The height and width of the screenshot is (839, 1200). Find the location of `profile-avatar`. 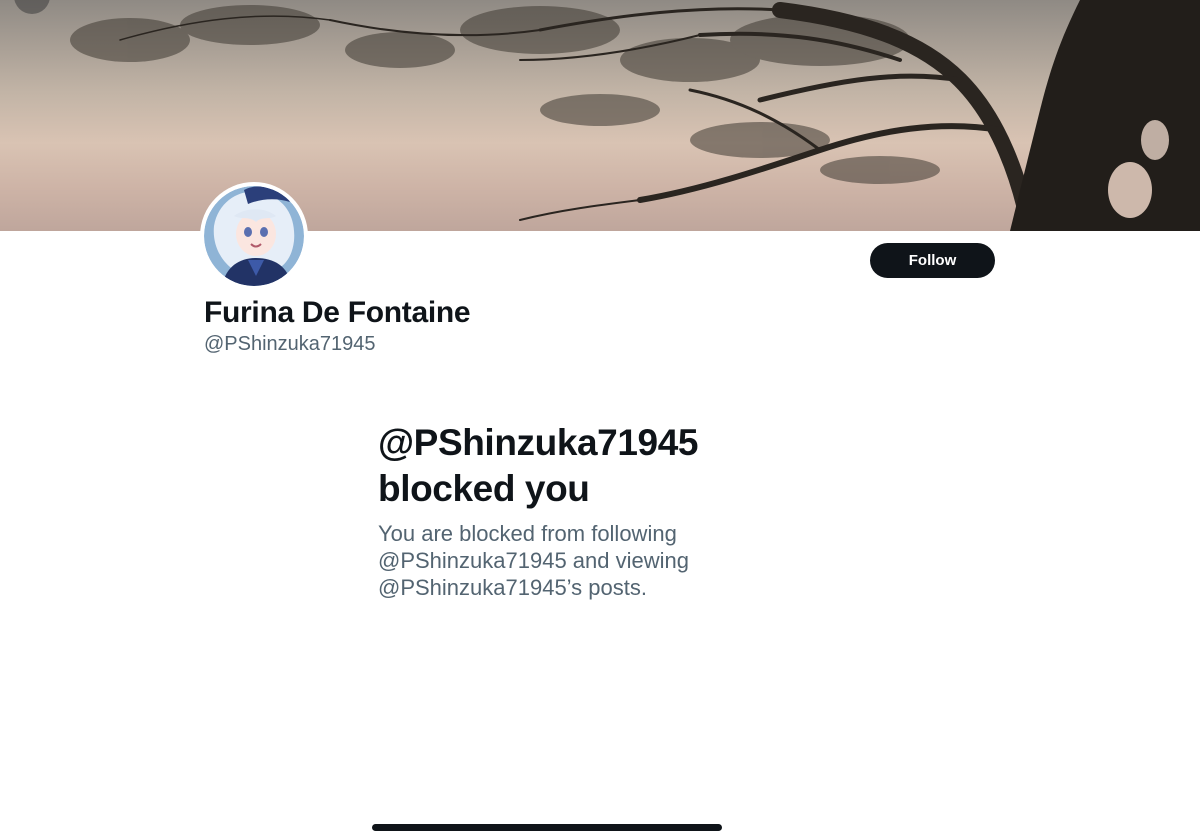

profile-avatar is located at coordinates (254, 236).